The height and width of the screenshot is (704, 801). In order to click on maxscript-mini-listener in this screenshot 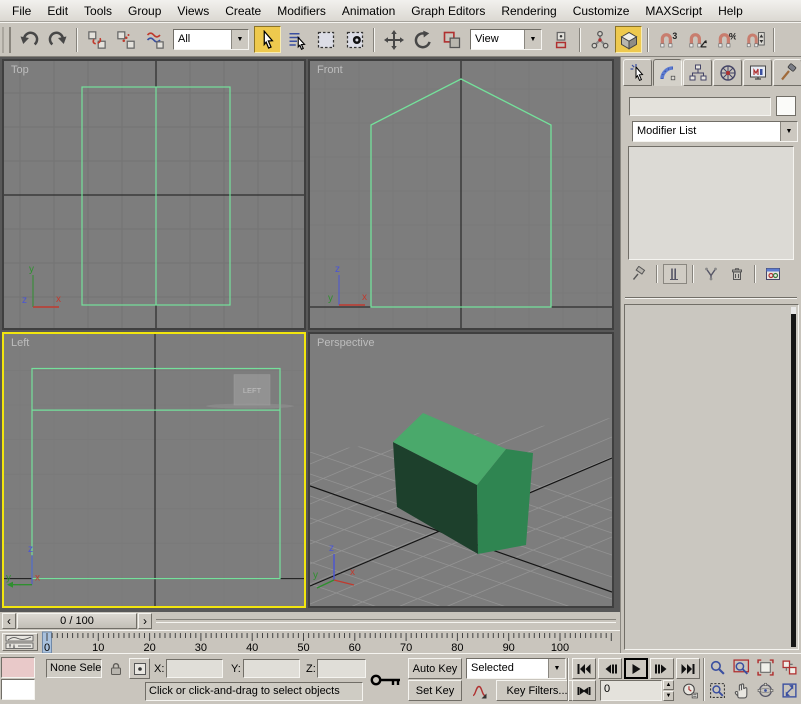, I will do `click(18, 689)`.